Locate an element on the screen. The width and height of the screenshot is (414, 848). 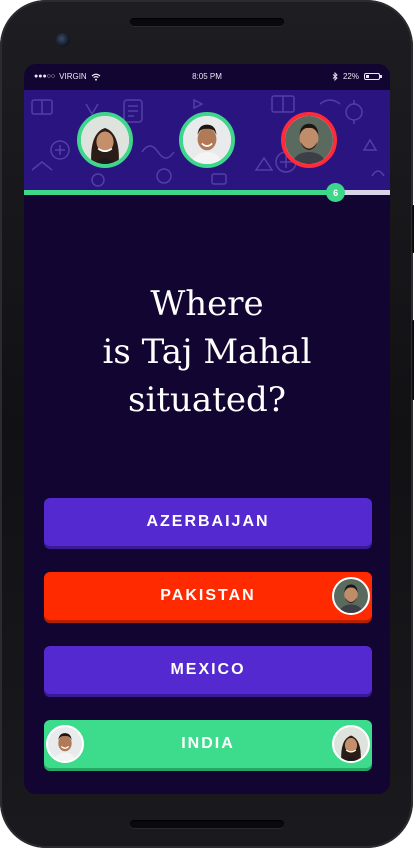
answer-voter-avatar-woman is located at coordinates (351, 744).